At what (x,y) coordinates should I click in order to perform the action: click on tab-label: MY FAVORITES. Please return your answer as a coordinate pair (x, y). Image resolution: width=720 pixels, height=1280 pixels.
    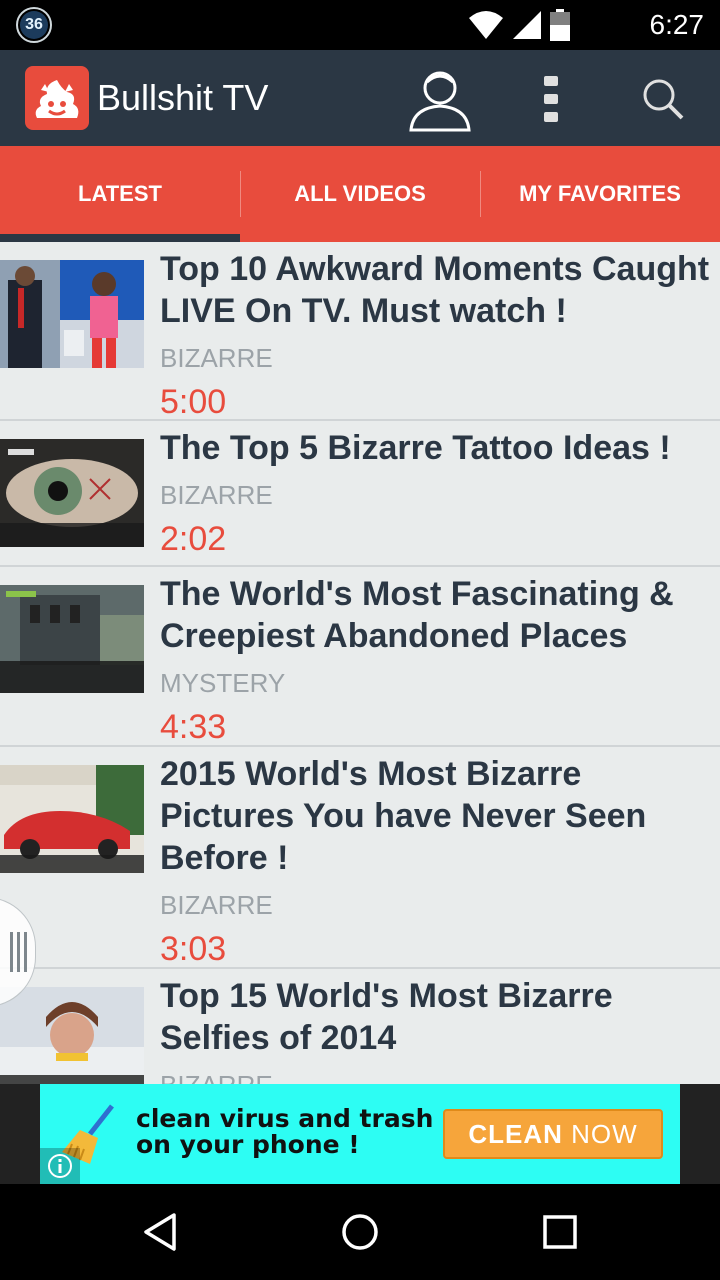
    Looking at the image, I should click on (600, 193).